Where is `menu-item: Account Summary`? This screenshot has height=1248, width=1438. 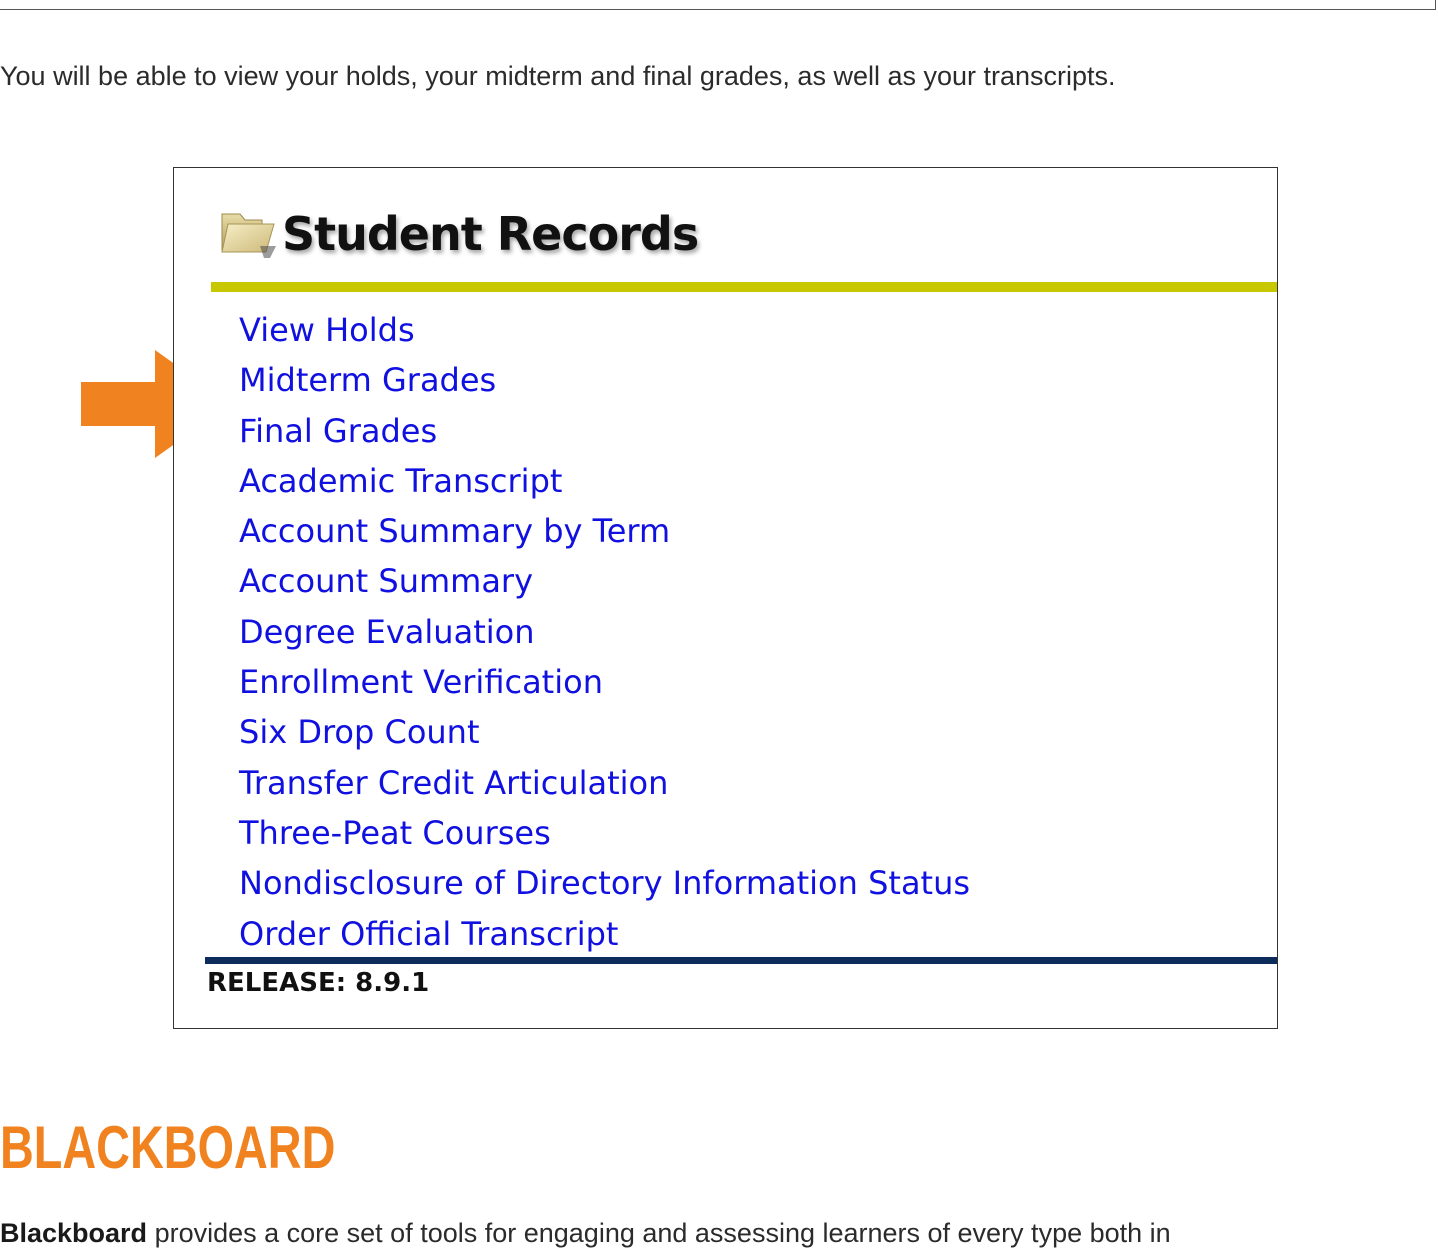
menu-item: Account Summary is located at coordinates (604, 581).